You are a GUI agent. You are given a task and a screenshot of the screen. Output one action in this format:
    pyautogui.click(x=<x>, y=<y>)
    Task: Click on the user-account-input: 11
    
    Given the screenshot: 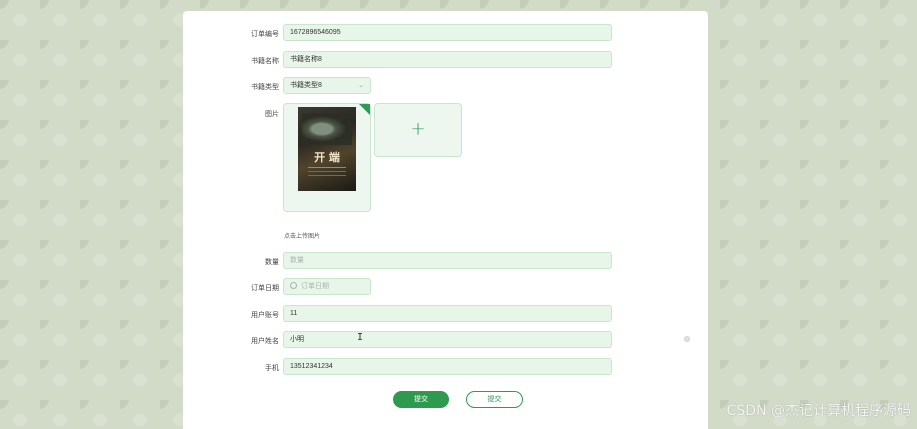 What is the action you would take?
    pyautogui.click(x=447, y=313)
    